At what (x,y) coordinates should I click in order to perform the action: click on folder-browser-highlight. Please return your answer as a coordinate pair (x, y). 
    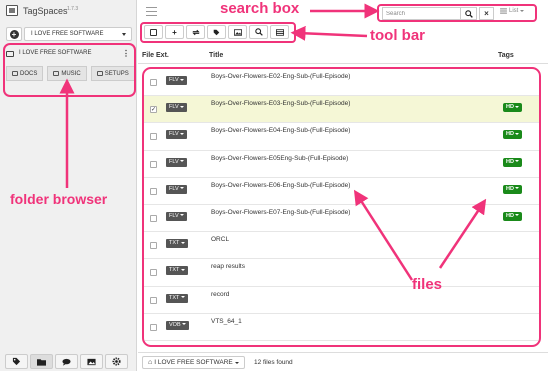
    Looking at the image, I should click on (69, 70).